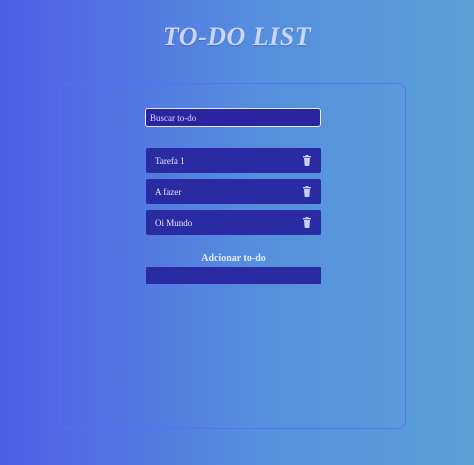 The height and width of the screenshot is (465, 474). Describe the element at coordinates (233, 275) in the screenshot. I see `add-todo-input` at that location.